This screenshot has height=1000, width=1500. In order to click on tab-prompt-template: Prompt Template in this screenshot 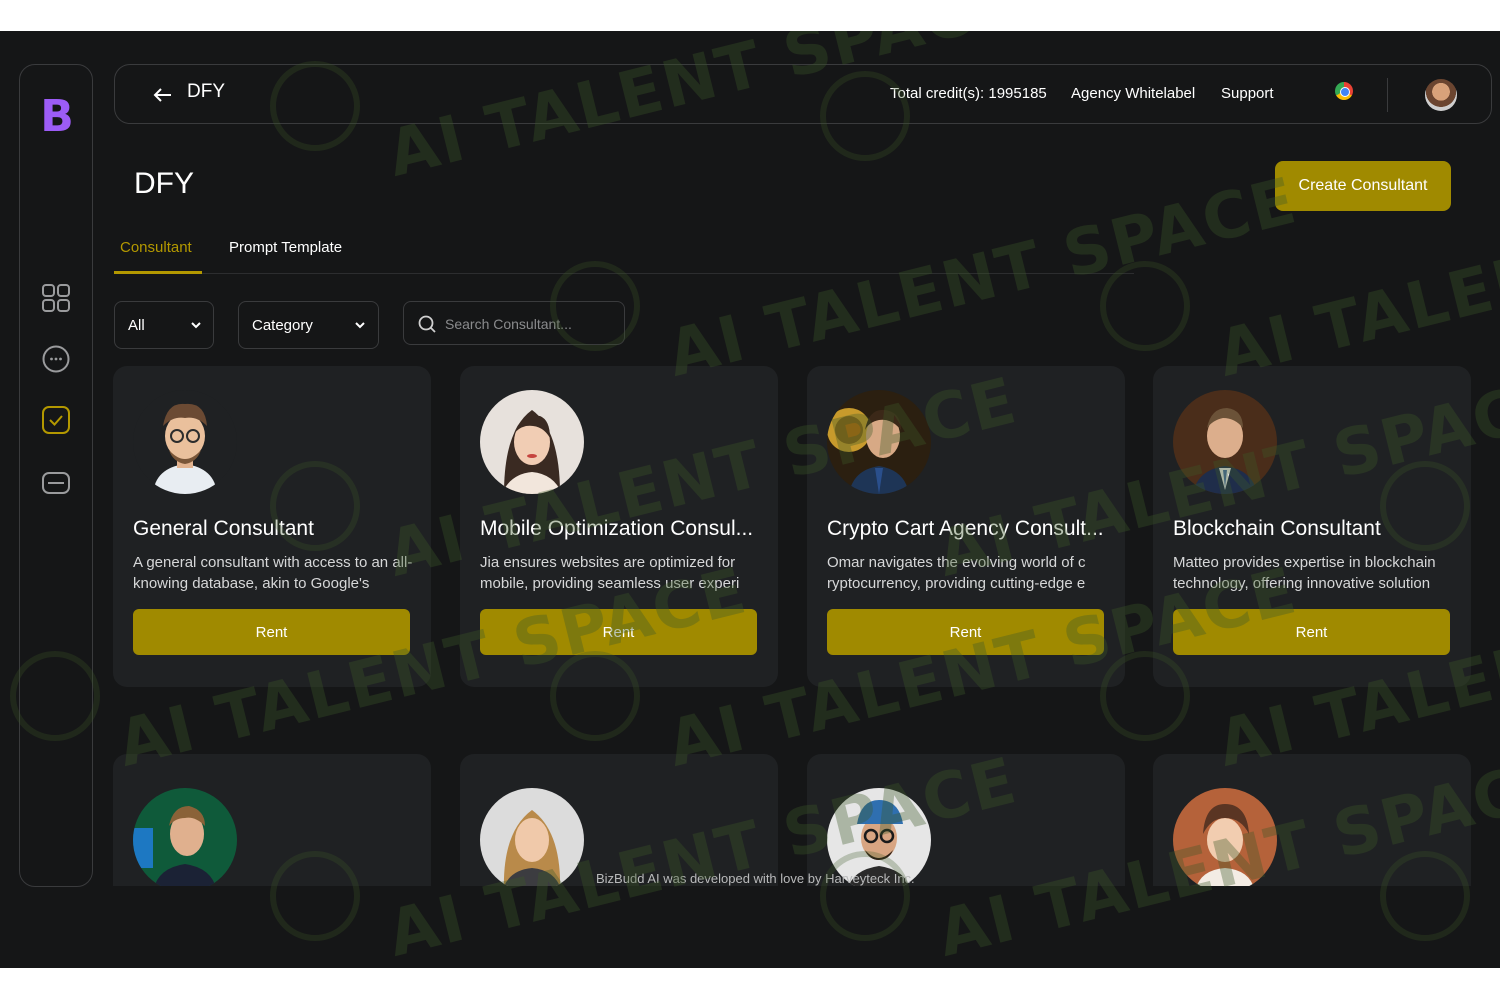, I will do `click(285, 247)`.